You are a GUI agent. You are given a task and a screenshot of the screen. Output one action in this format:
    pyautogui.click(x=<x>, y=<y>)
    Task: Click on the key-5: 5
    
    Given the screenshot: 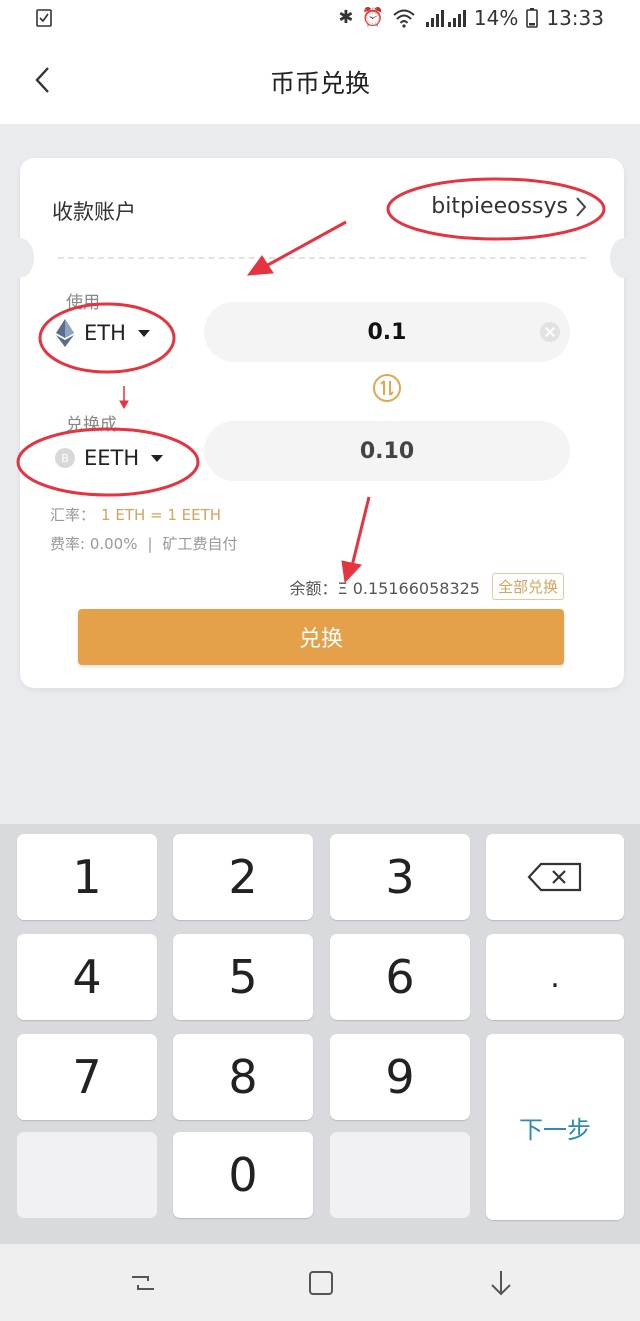 What is the action you would take?
    pyautogui.click(x=243, y=977)
    